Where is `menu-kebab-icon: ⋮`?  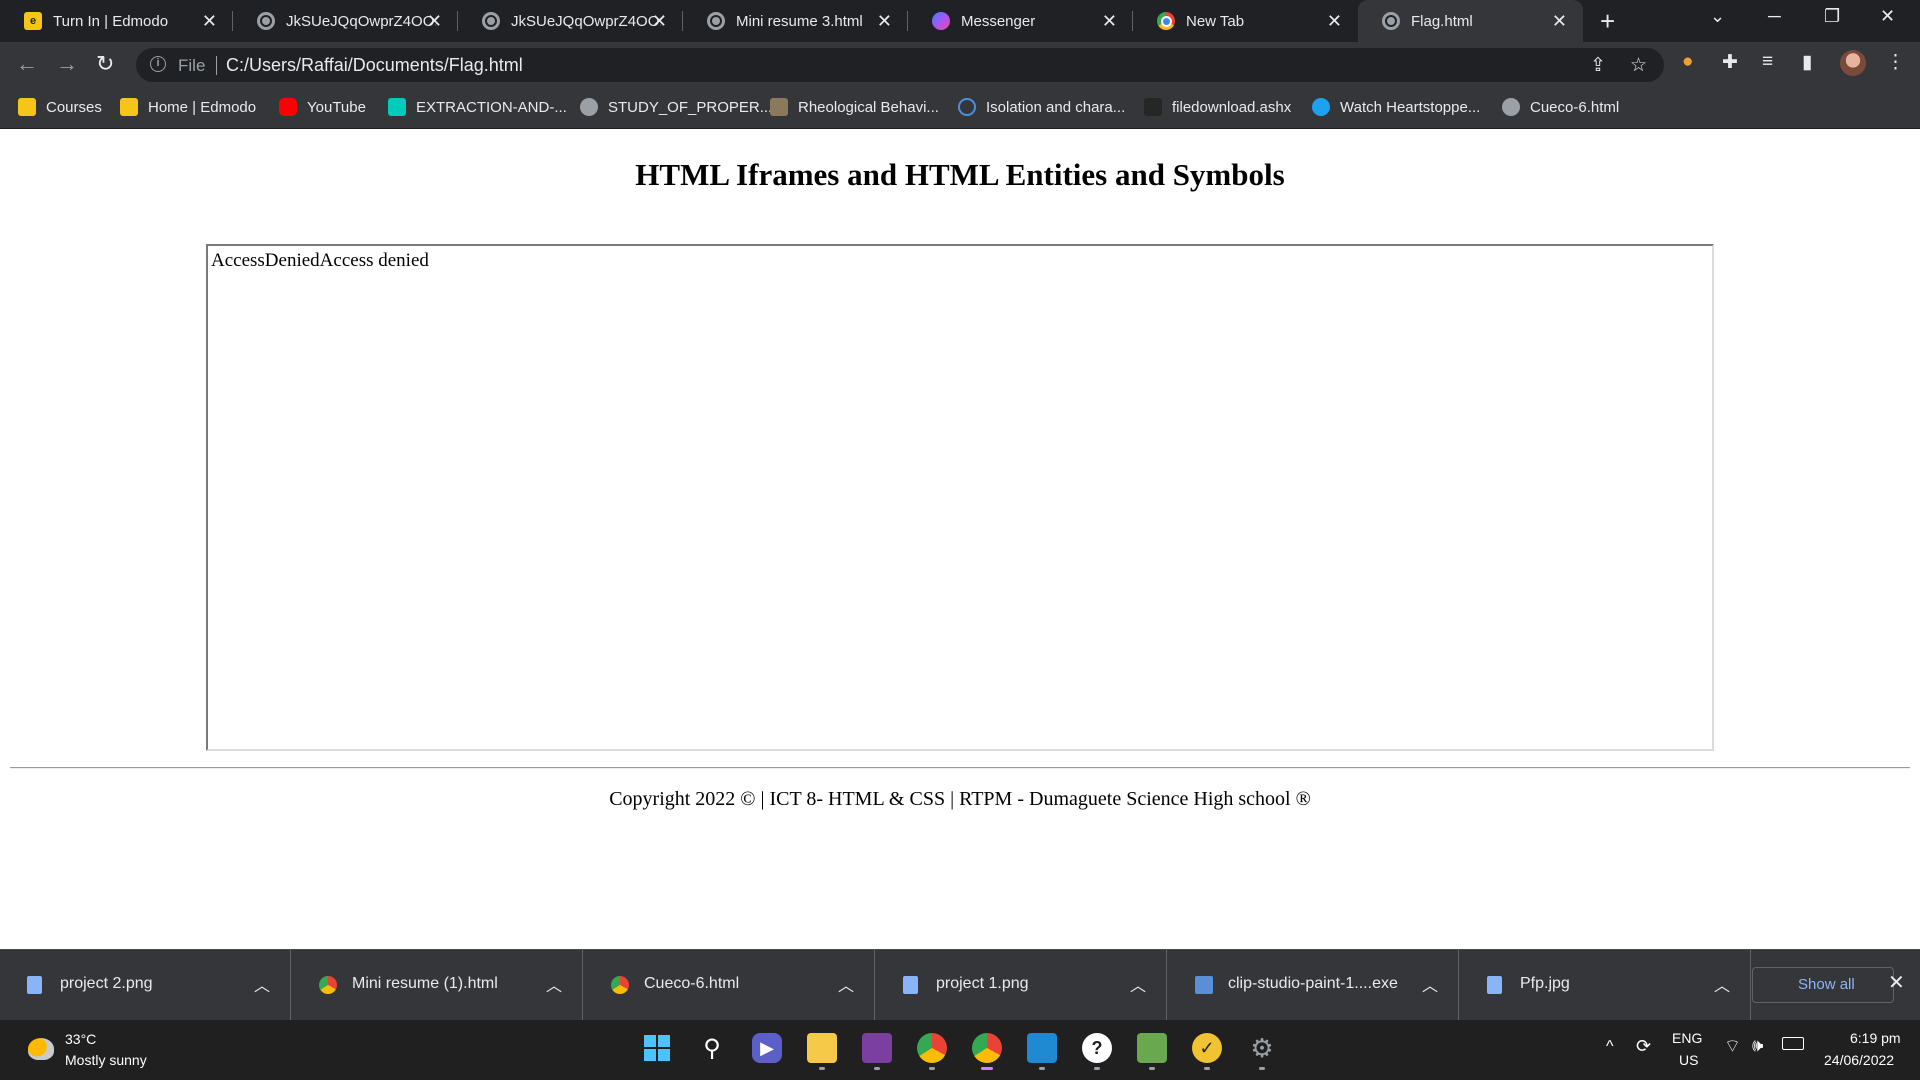
menu-kebab-icon: ⋮ is located at coordinates (1895, 62).